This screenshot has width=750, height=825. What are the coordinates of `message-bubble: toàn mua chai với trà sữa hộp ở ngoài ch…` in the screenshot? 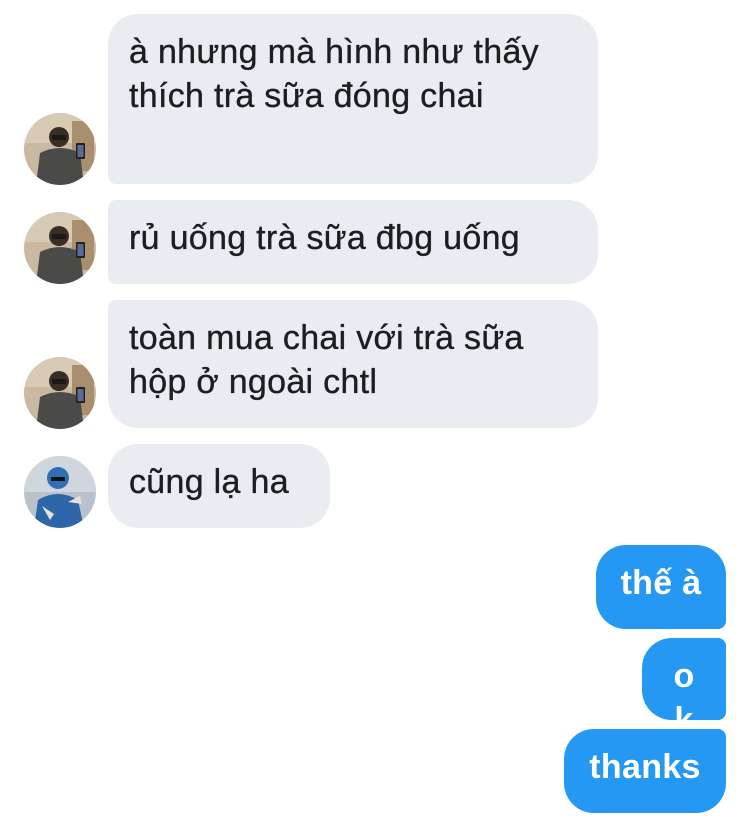 It's located at (353, 364).